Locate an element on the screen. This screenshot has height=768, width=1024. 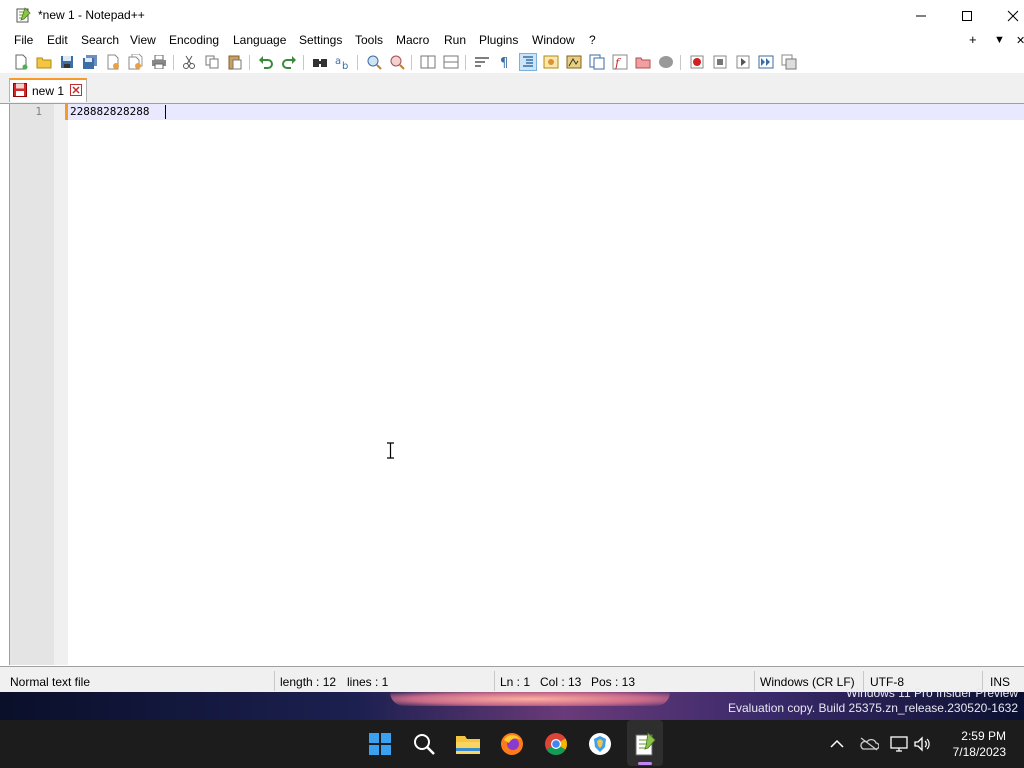
menu-encoding: Encoding is located at coordinates (194, 40).